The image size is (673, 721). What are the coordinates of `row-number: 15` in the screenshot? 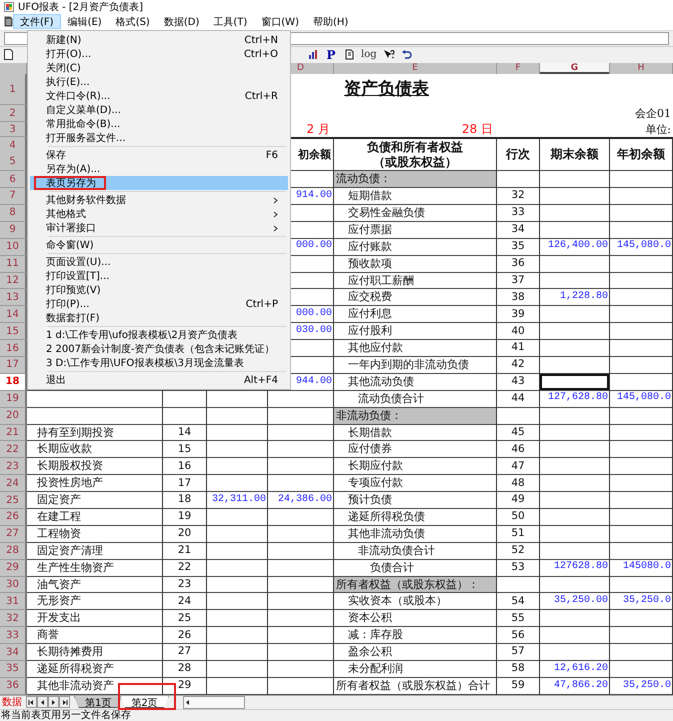 It's located at (12, 331).